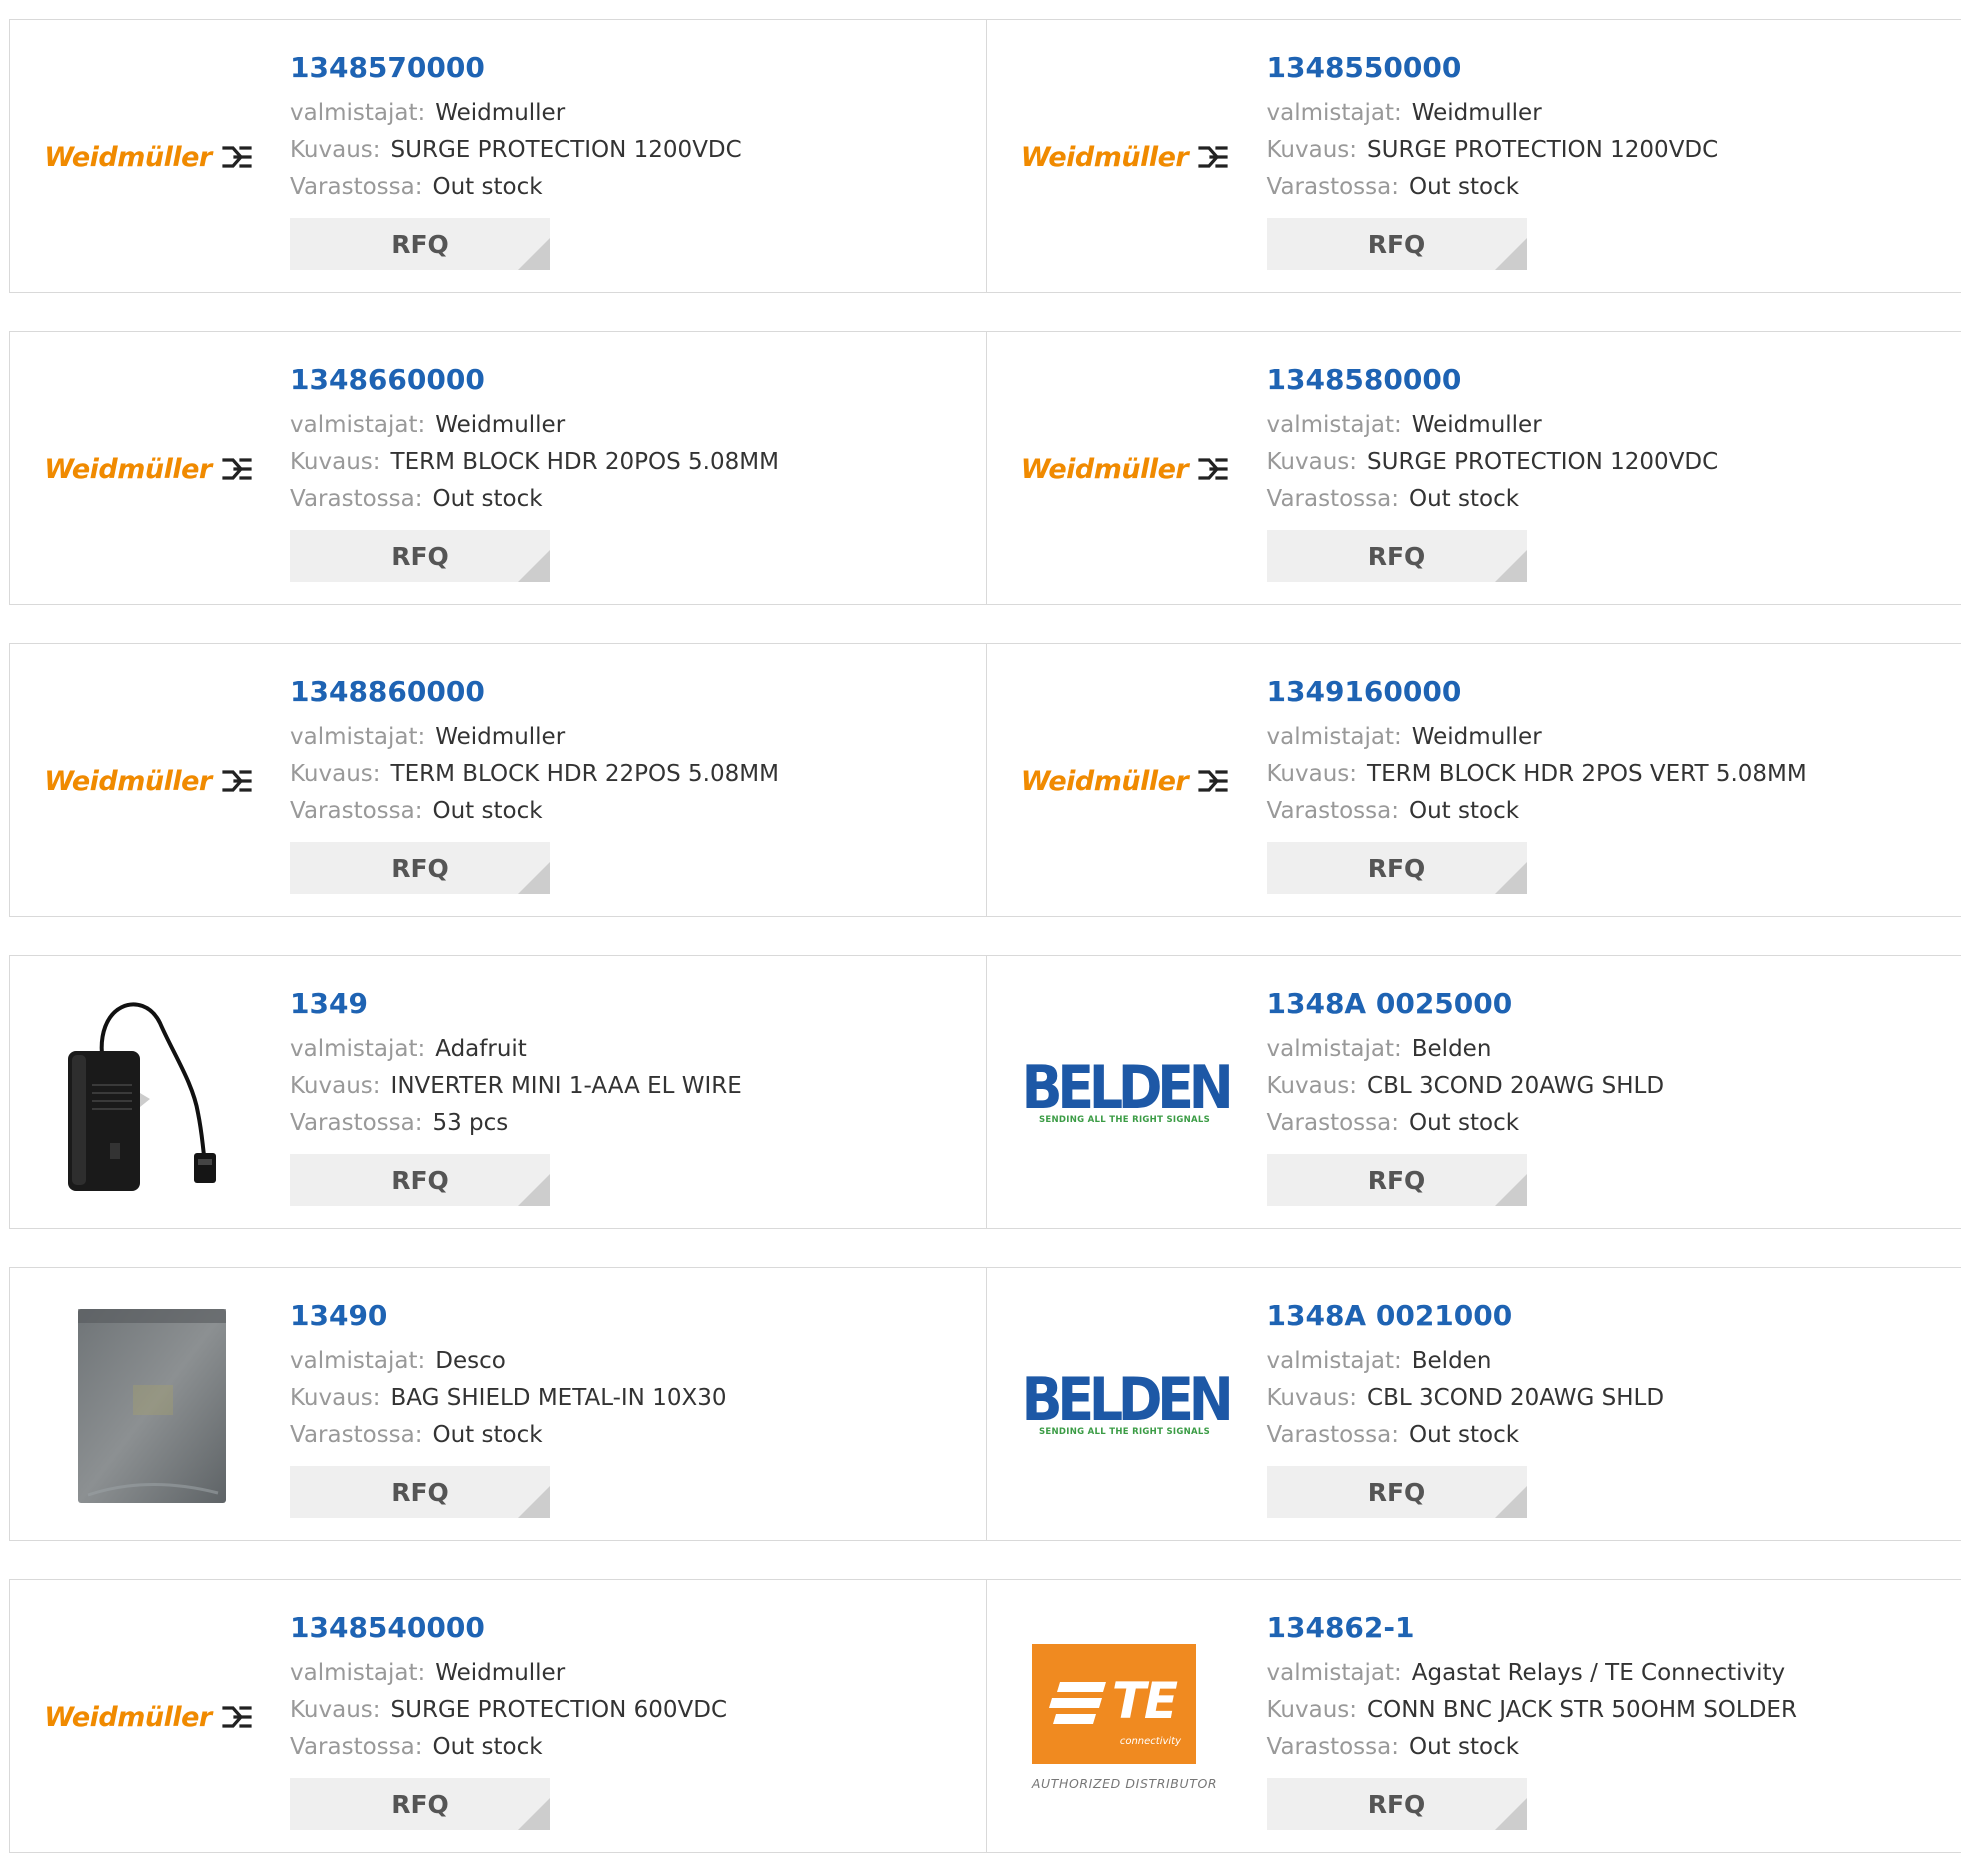 The image size is (1961, 1853). What do you see at coordinates (1493, 380) in the screenshot?
I see `part-number-link: 1348580000` at bounding box center [1493, 380].